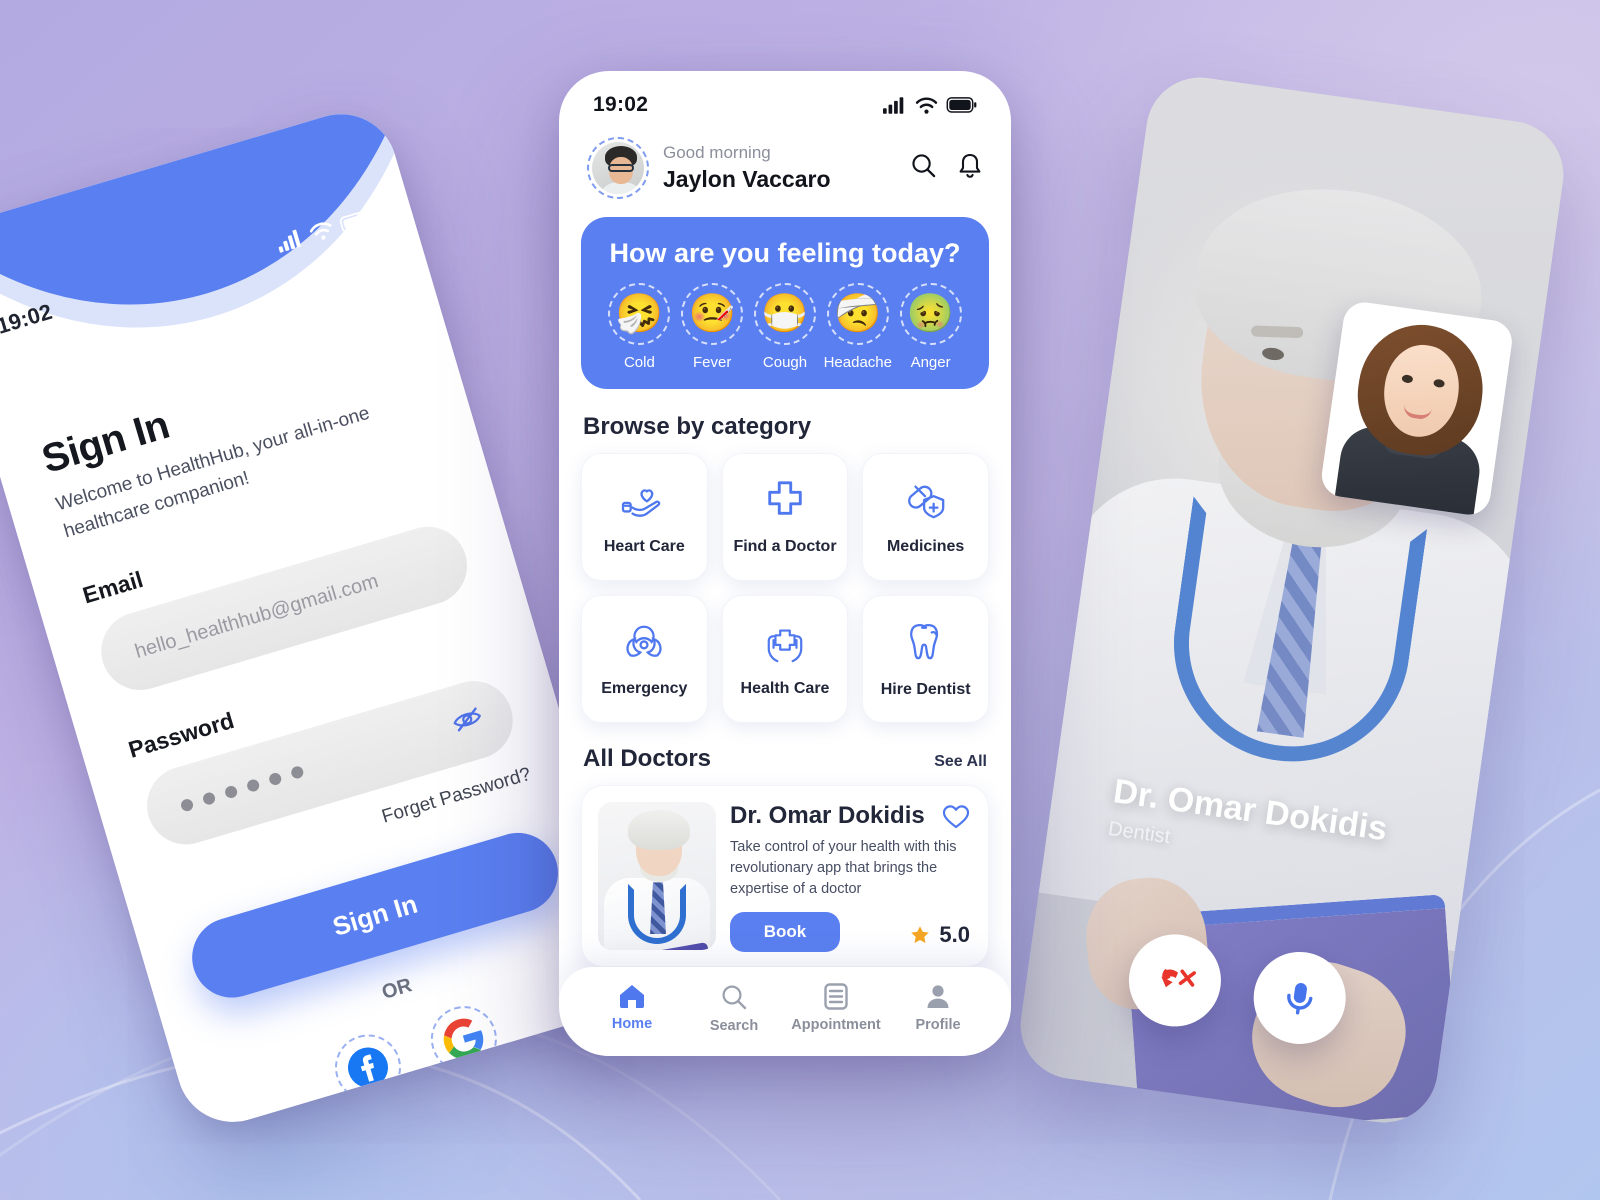  Describe the element at coordinates (857, 363) in the screenshot. I see `mood-label: Headache` at that location.